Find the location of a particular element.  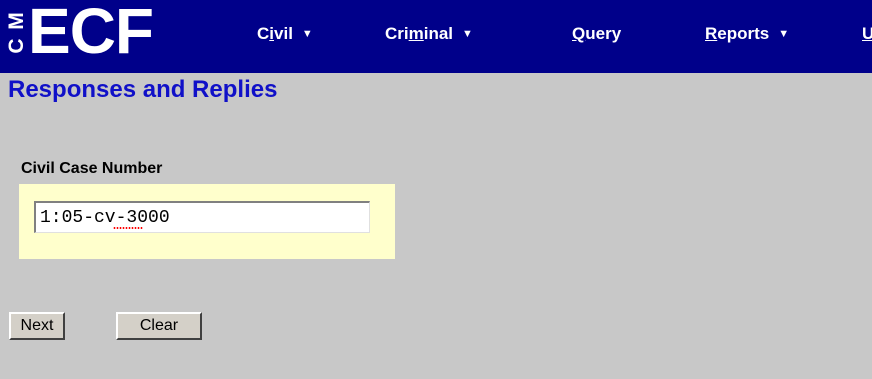

menu-utilities-truncated: U is located at coordinates (867, 34).